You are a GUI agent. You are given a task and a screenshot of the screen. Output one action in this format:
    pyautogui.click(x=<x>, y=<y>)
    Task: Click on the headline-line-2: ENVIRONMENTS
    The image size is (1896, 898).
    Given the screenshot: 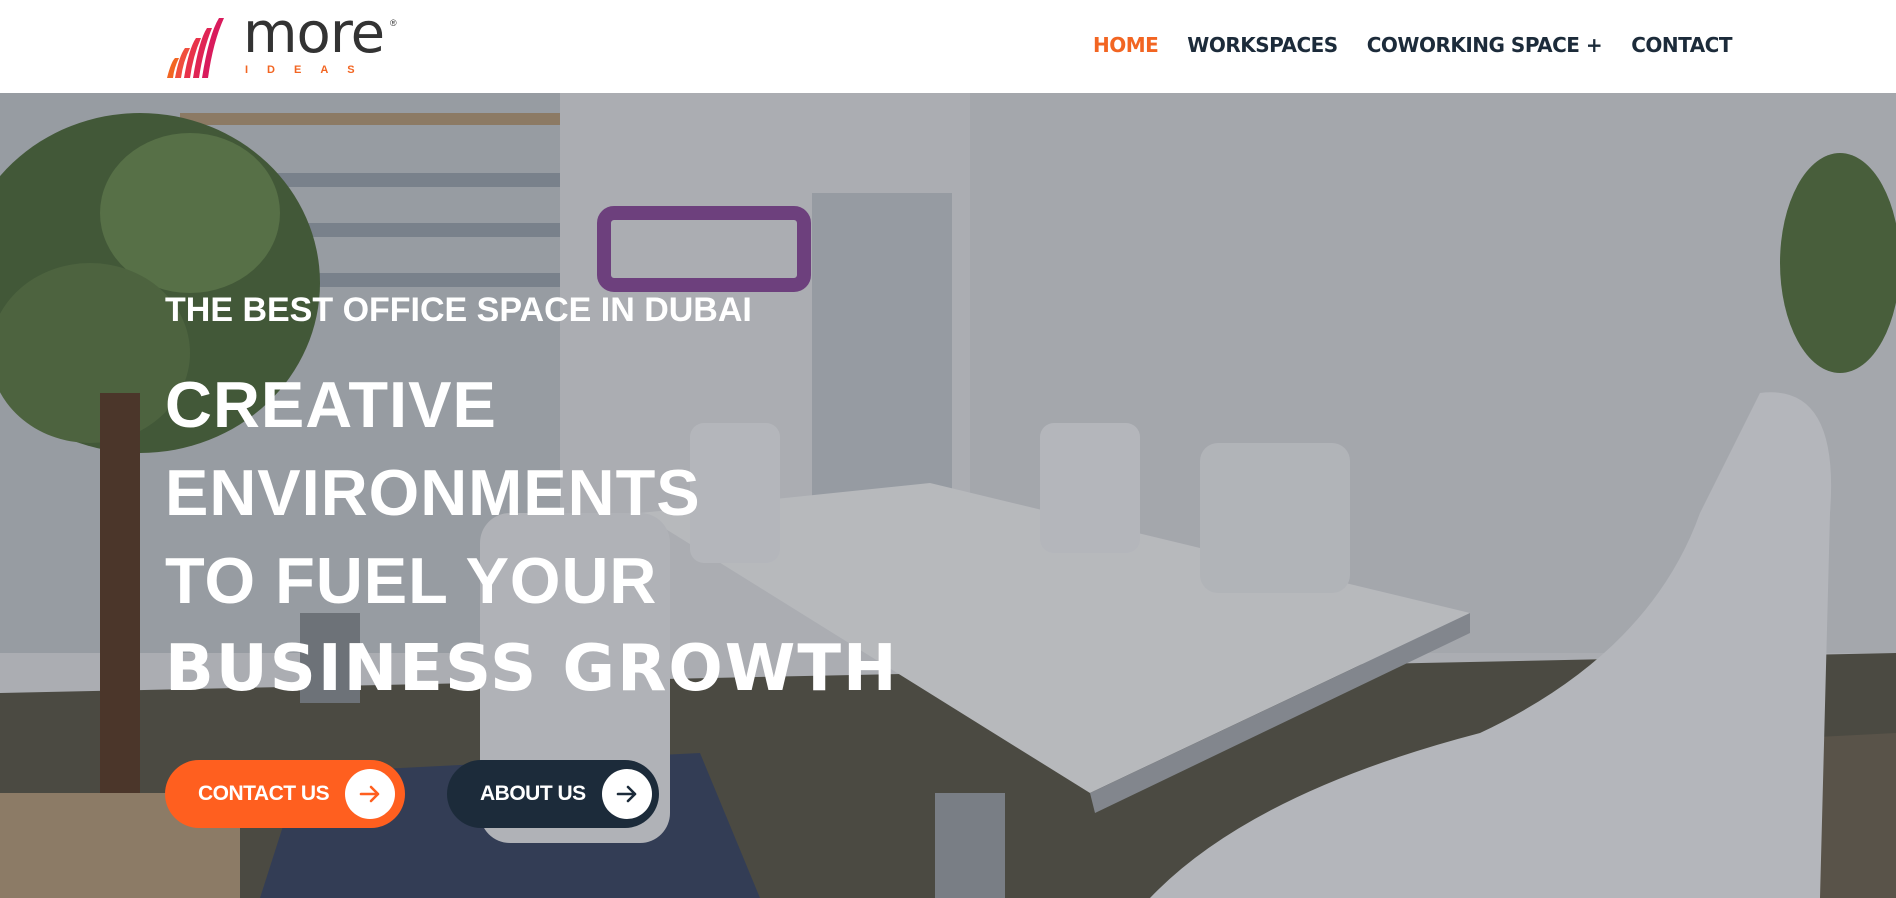 What is the action you would take?
    pyautogui.click(x=433, y=492)
    